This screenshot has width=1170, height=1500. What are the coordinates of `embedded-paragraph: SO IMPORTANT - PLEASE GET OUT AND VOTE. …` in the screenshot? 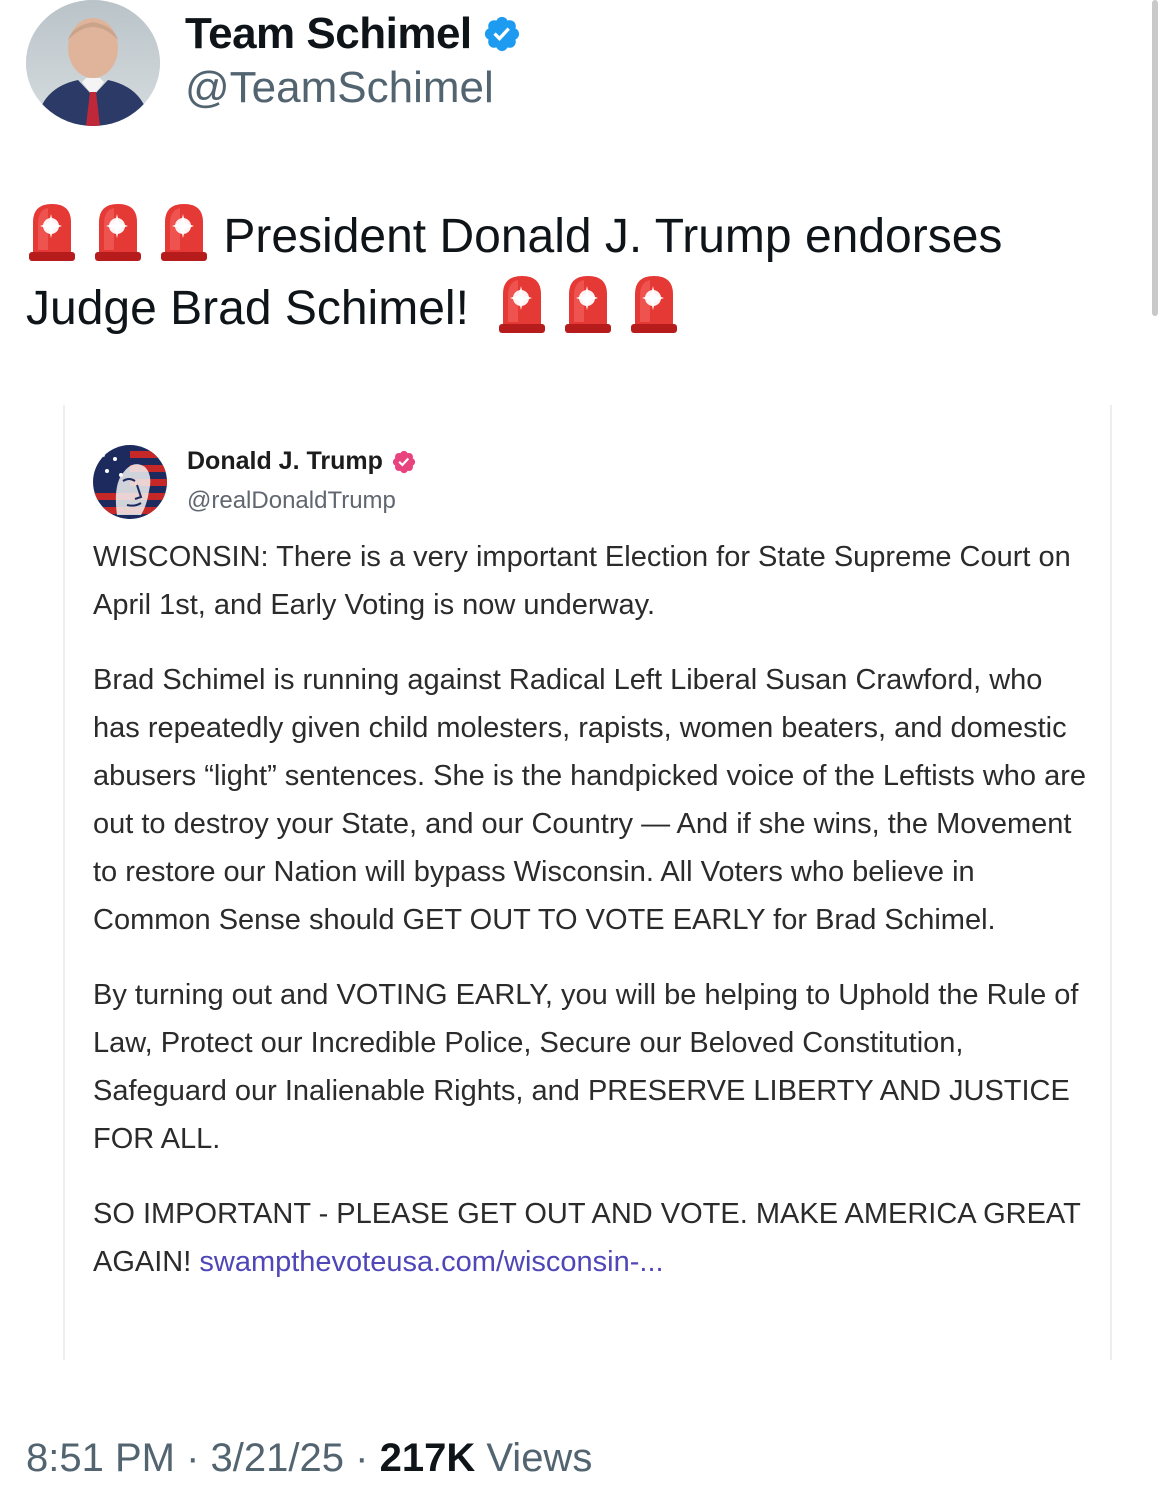 It's located at (593, 1238).